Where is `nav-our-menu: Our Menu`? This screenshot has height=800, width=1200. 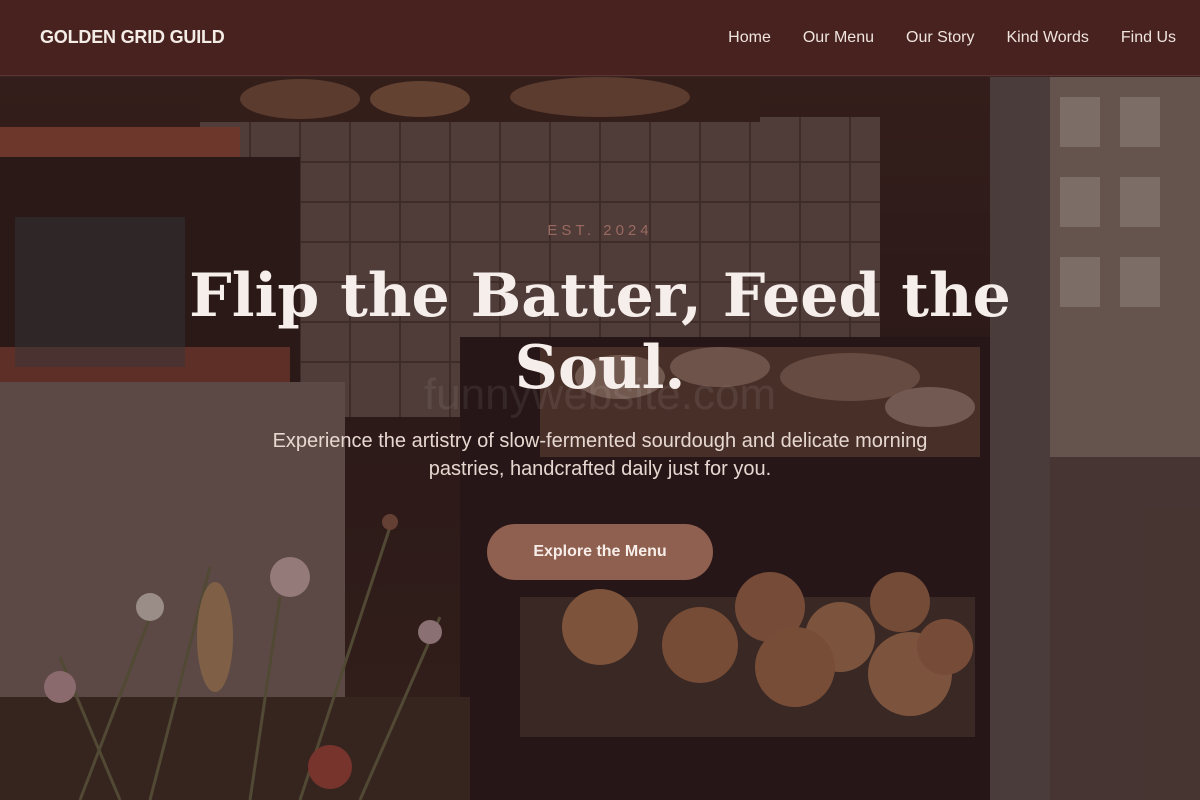
nav-our-menu: Our Menu is located at coordinates (838, 38).